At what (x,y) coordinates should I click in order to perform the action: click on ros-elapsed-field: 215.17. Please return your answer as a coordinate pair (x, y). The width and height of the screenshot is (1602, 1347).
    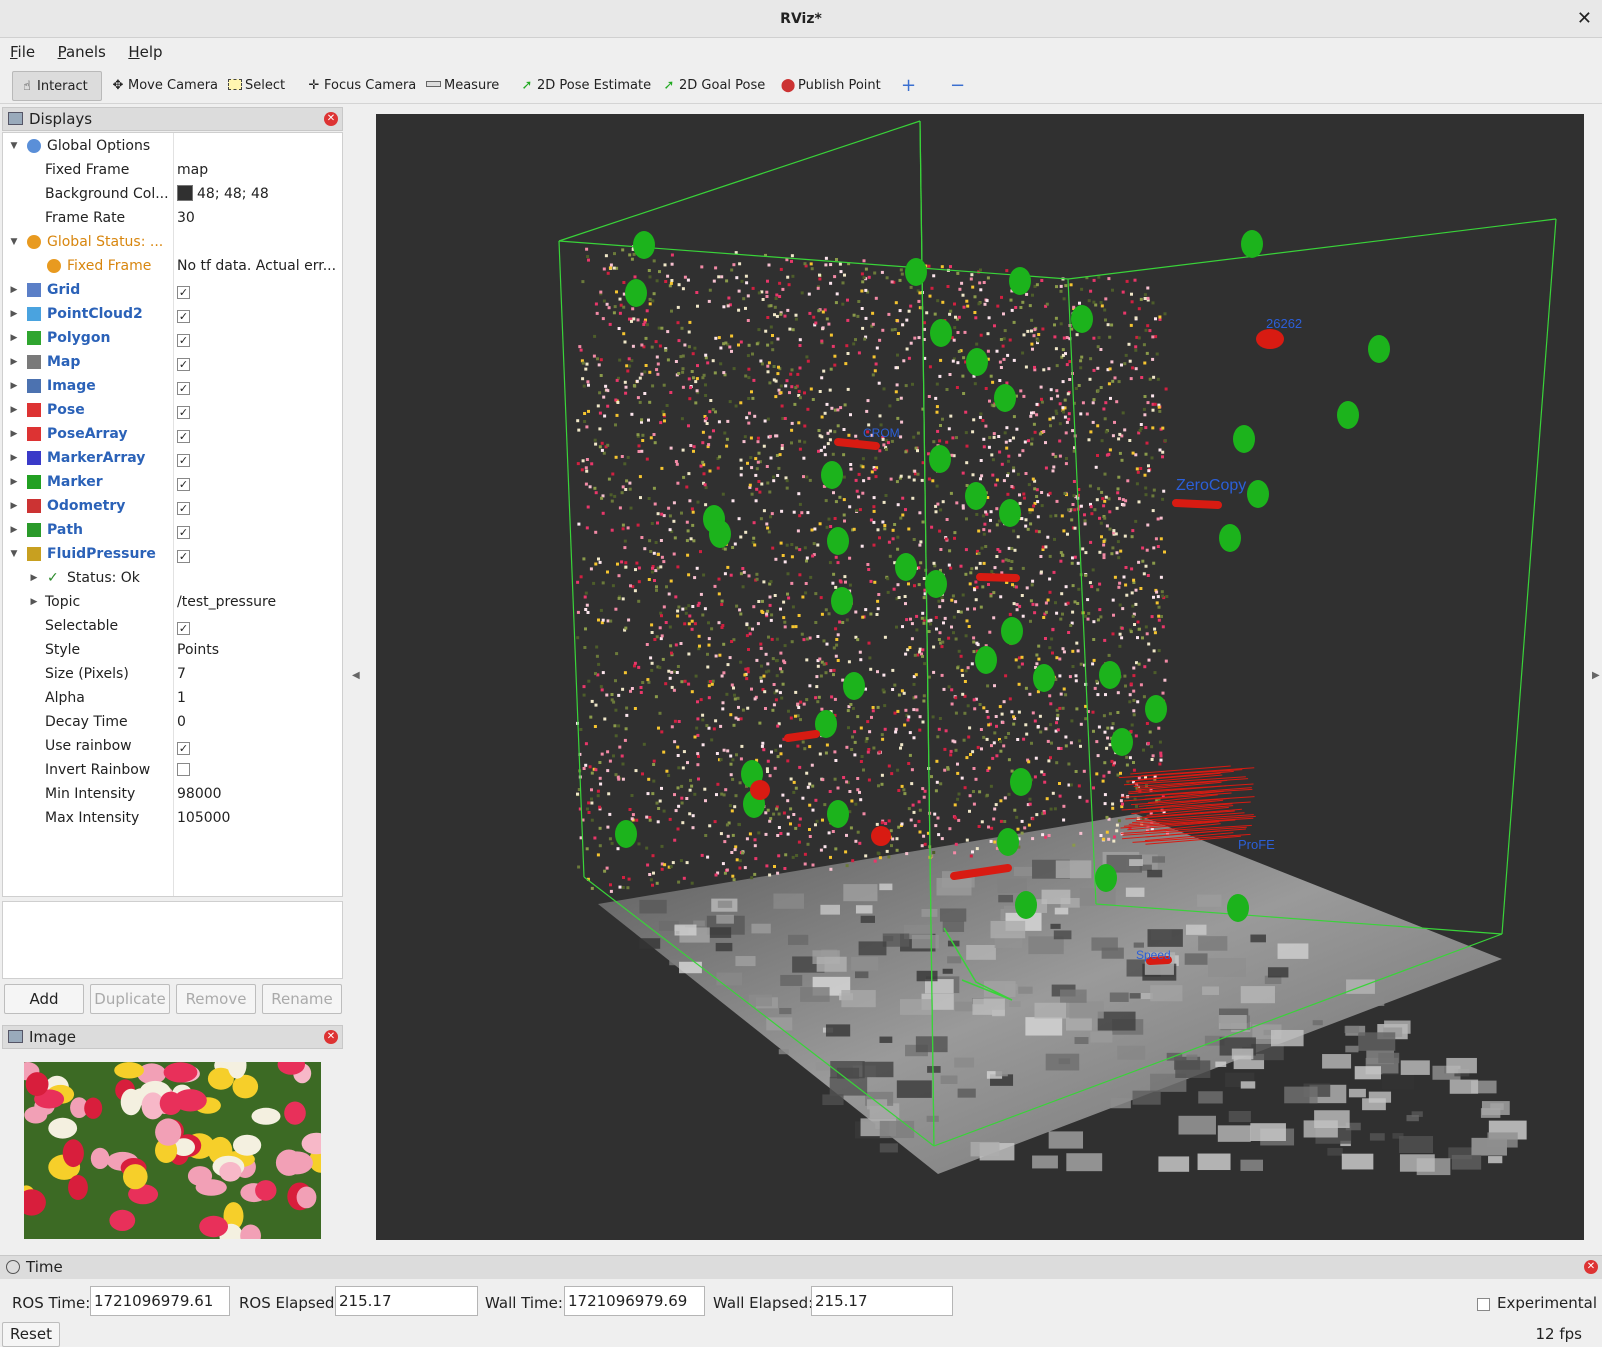
    Looking at the image, I should click on (406, 1301).